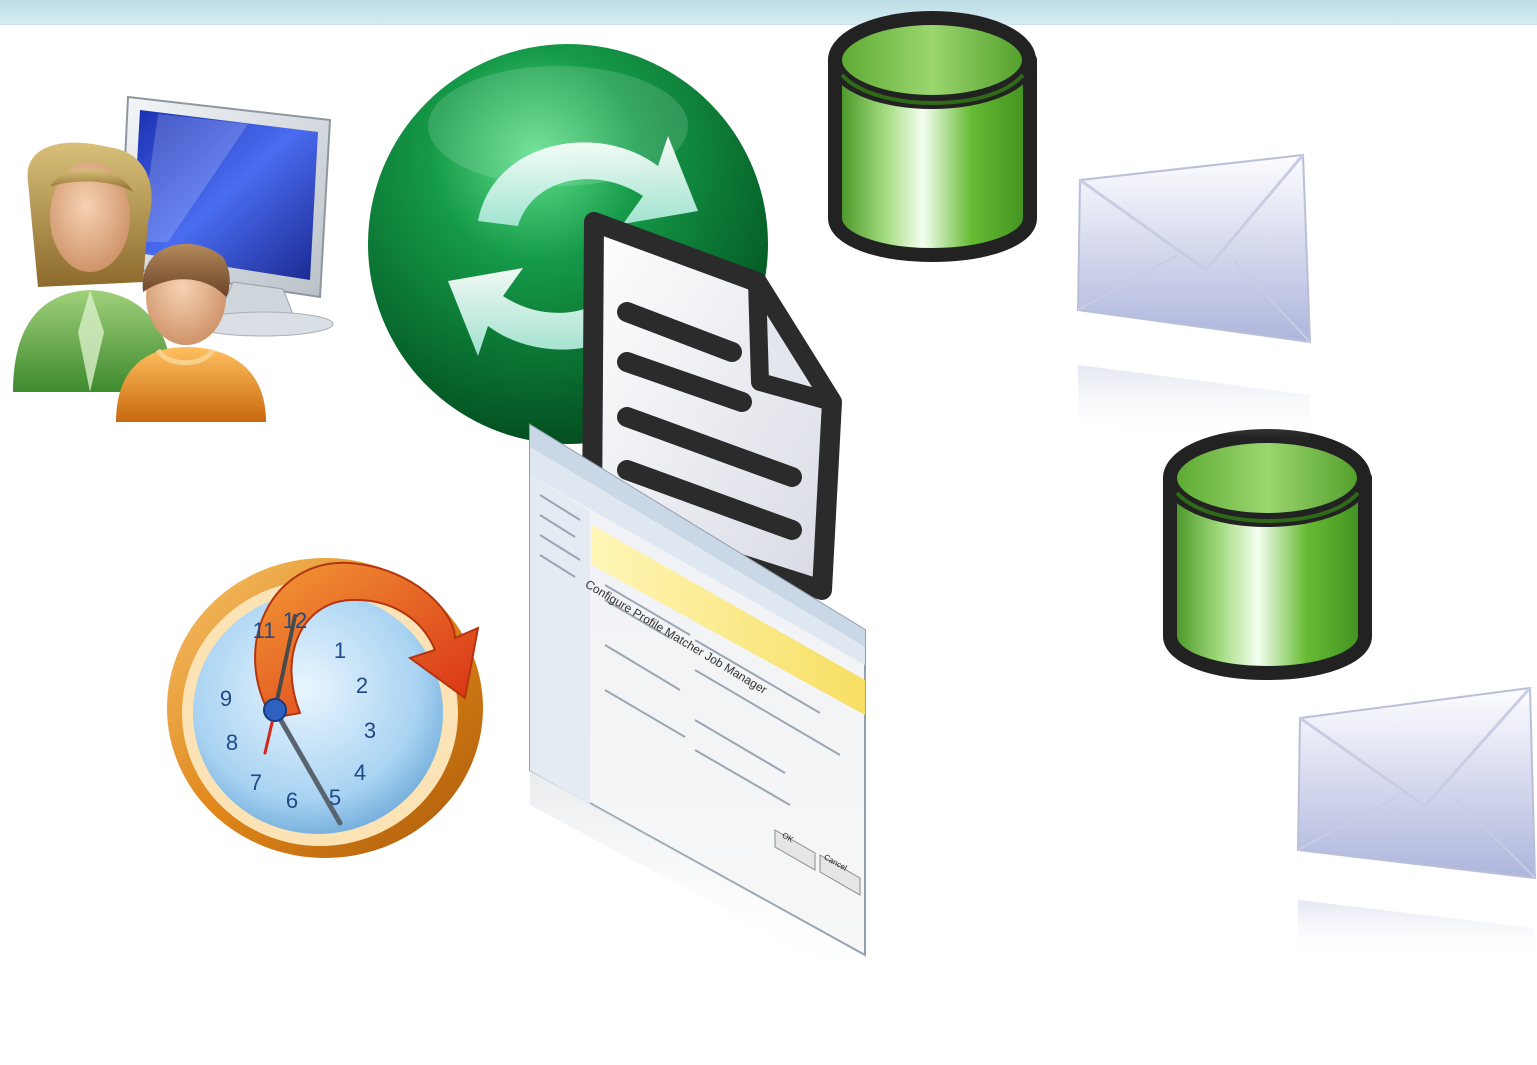 The image size is (1537, 1065). What do you see at coordinates (360, 772) in the screenshot?
I see `clock-number-4: 4` at bounding box center [360, 772].